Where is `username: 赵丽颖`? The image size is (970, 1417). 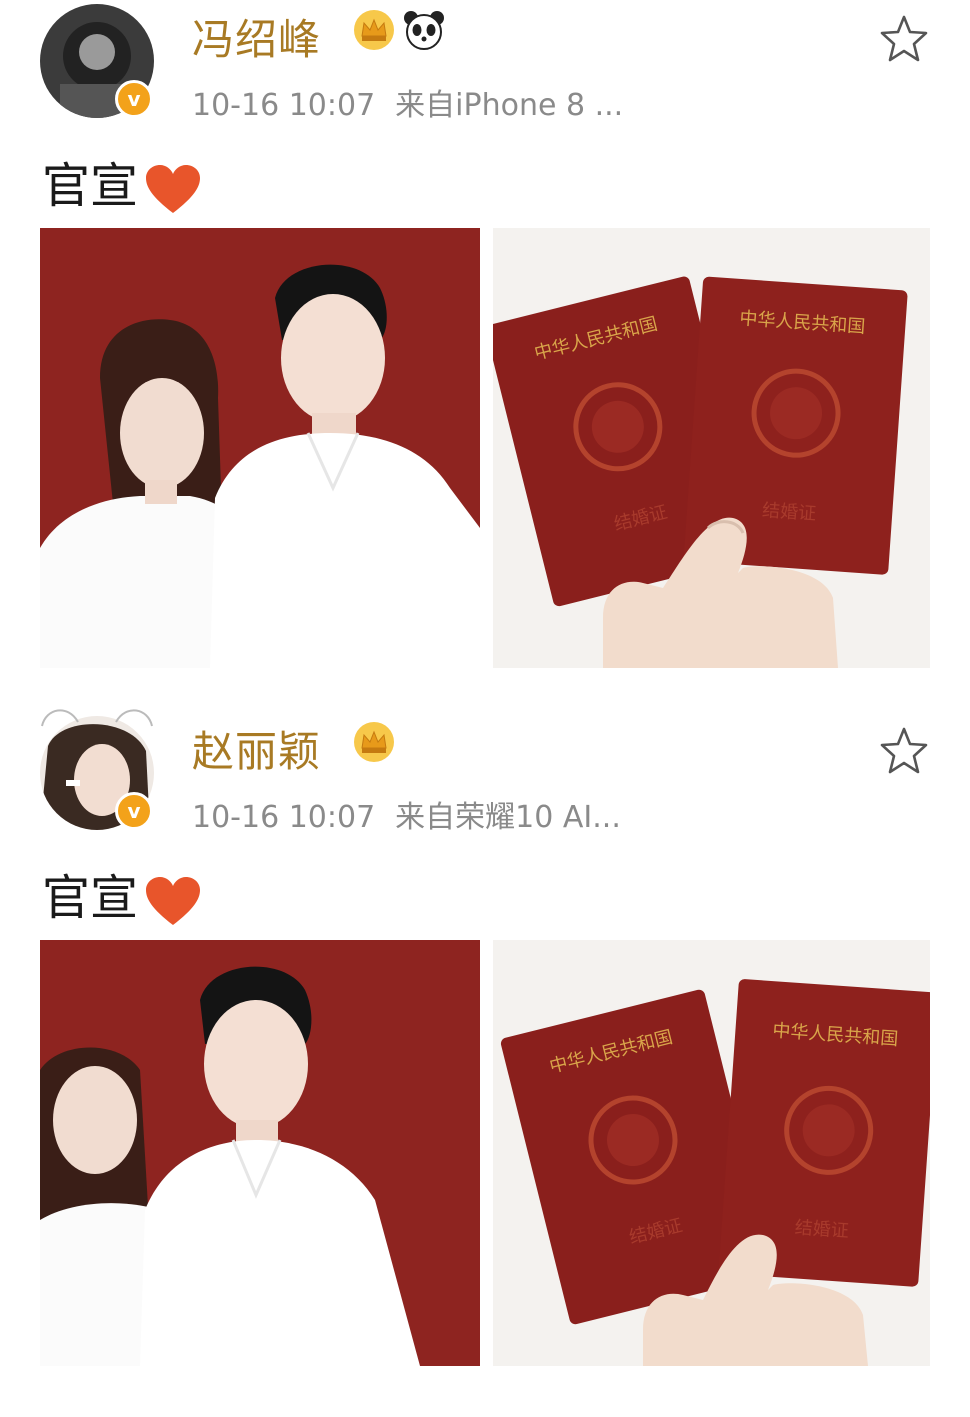
username: 赵丽颖 is located at coordinates (256, 748).